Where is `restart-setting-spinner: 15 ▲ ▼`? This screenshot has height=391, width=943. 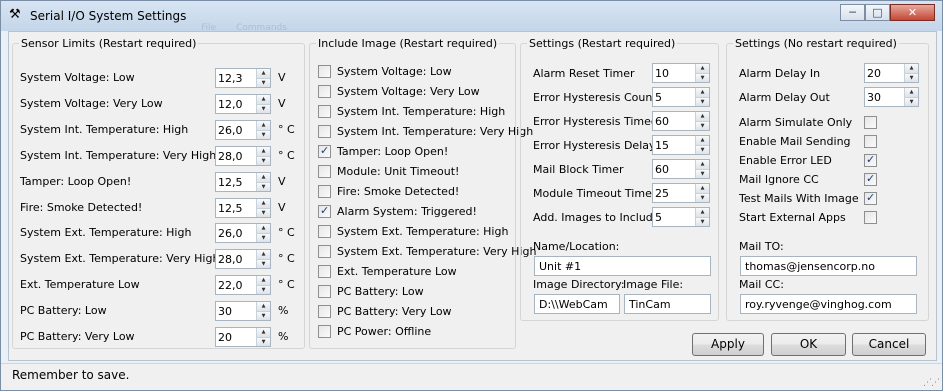 restart-setting-spinner: 15 ▲ ▼ is located at coordinates (681, 145).